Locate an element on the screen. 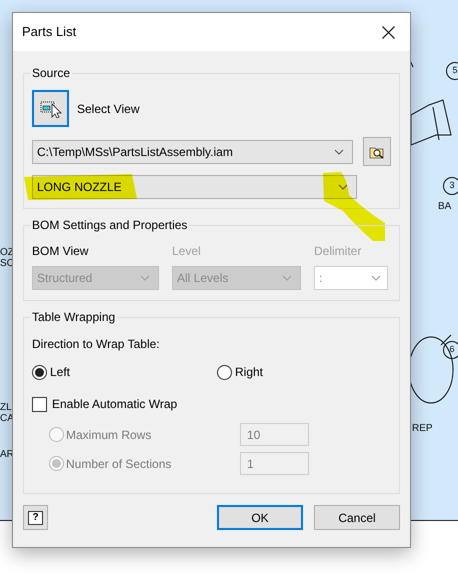 The height and width of the screenshot is (585, 458). help-icon: ? is located at coordinates (35, 517).